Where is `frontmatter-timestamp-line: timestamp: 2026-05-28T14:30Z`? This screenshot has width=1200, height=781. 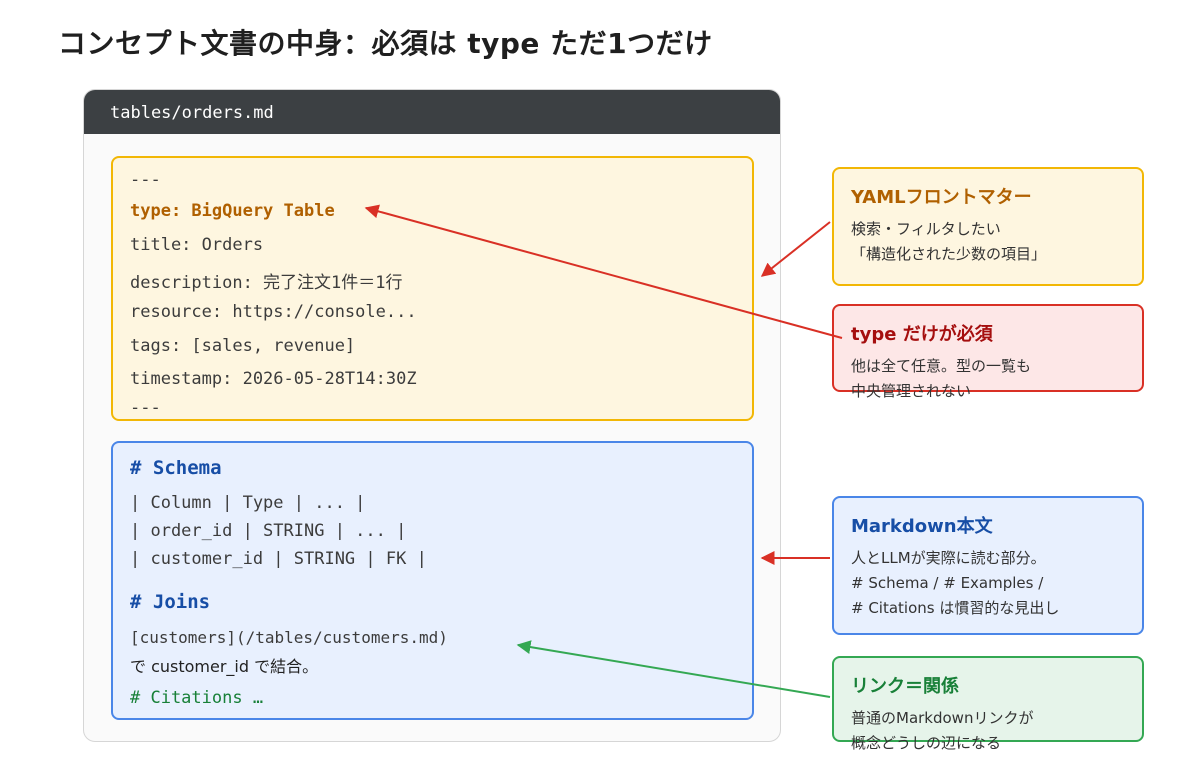 frontmatter-timestamp-line: timestamp: 2026-05-28T14:30Z is located at coordinates (273, 379).